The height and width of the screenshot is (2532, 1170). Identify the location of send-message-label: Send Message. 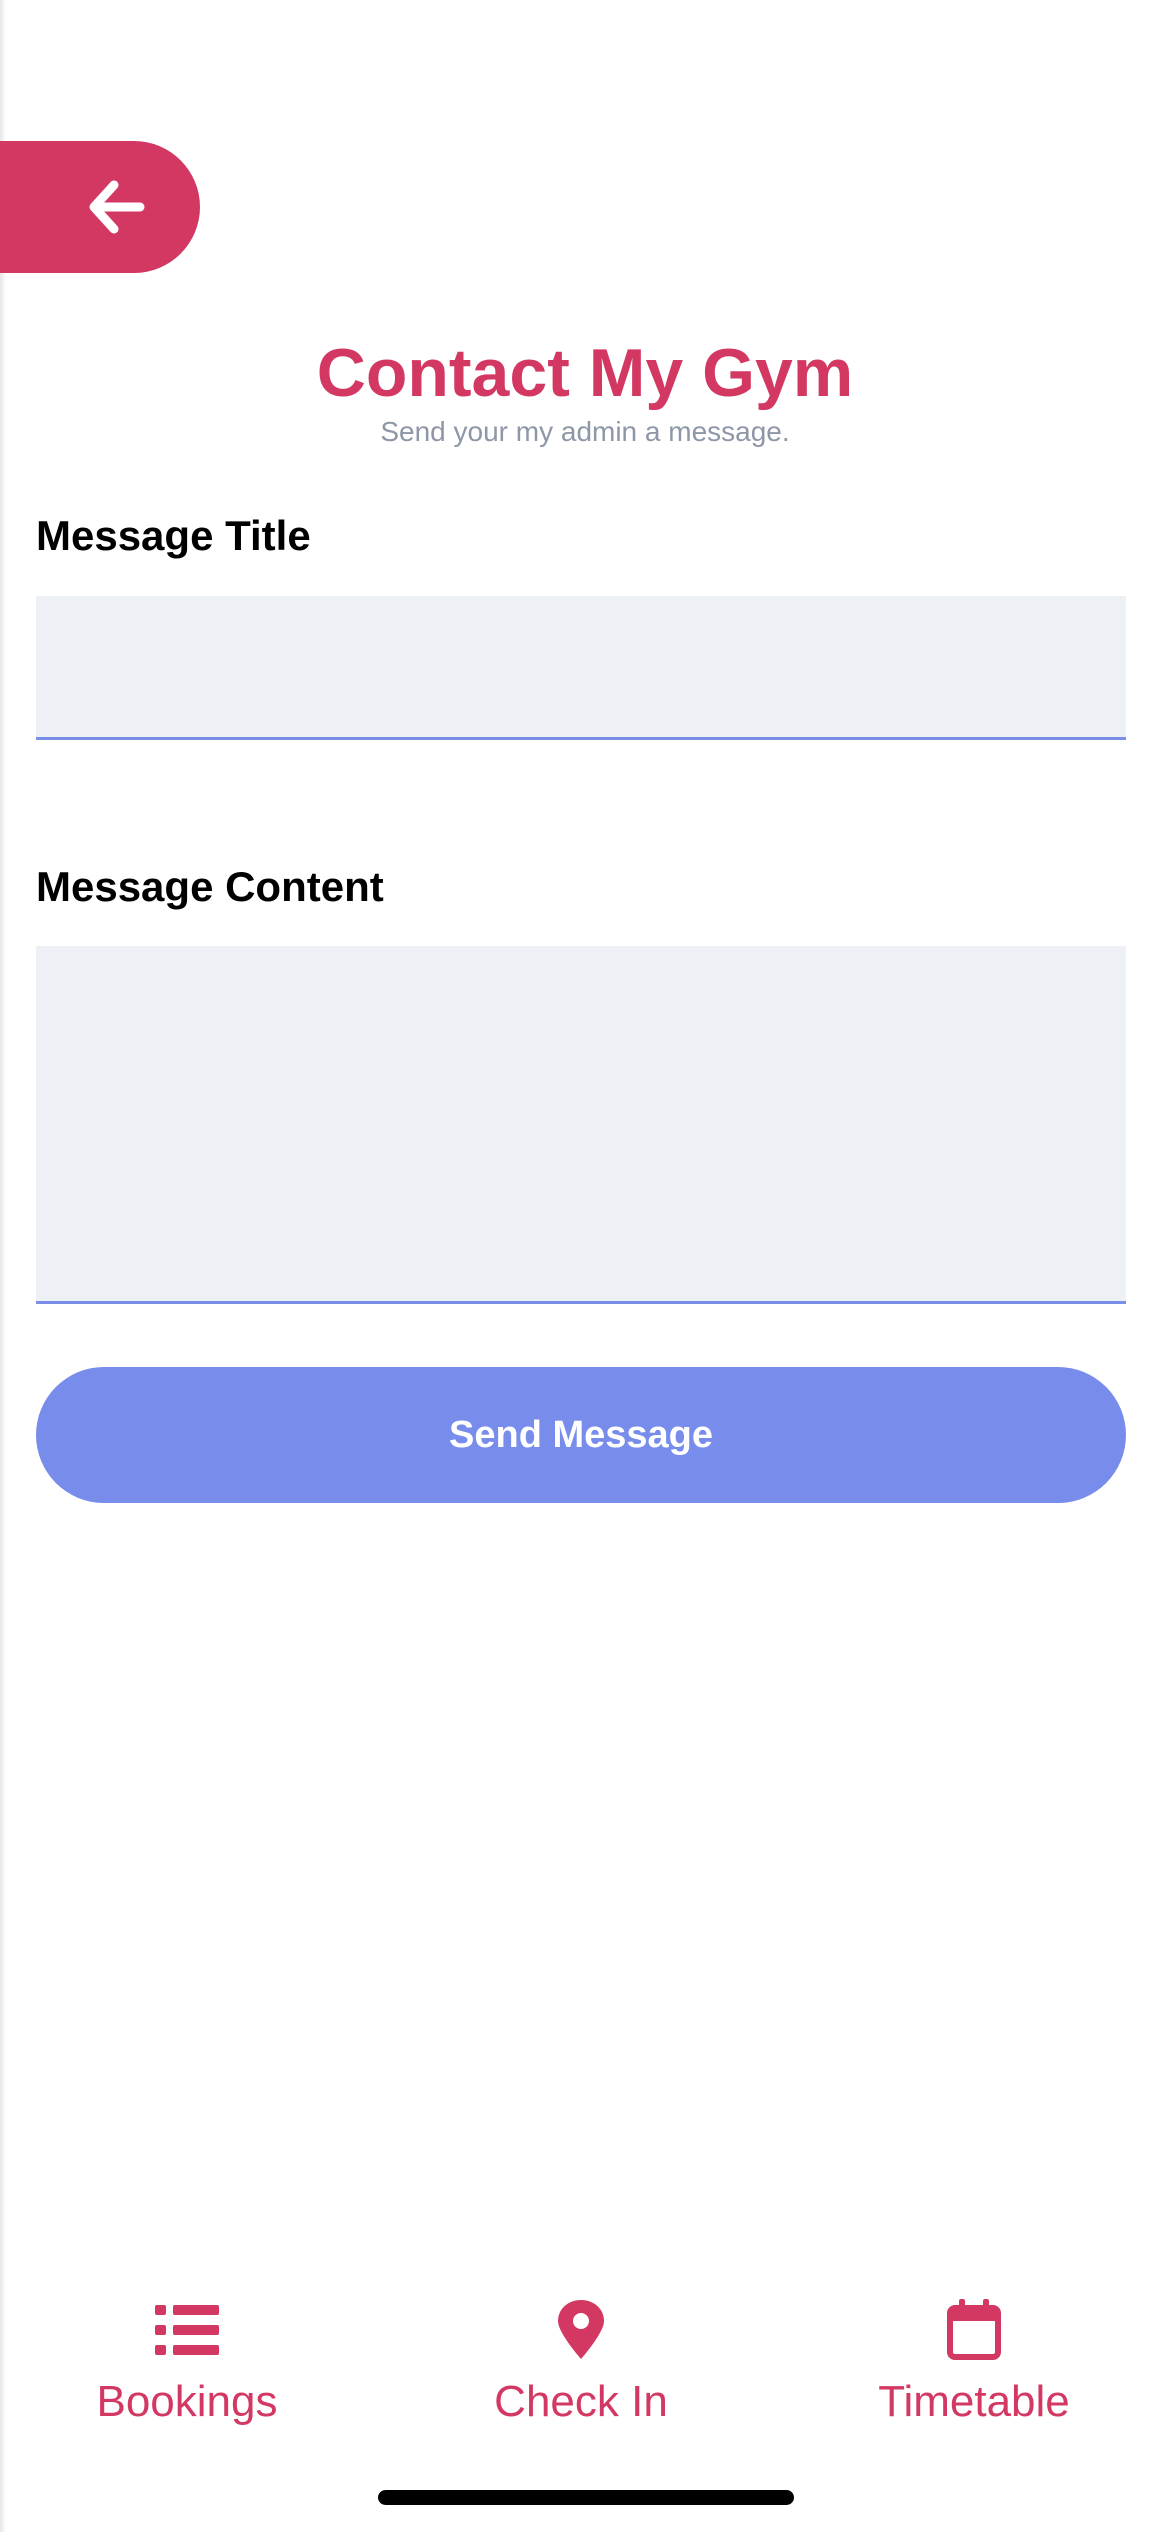
(581, 1434).